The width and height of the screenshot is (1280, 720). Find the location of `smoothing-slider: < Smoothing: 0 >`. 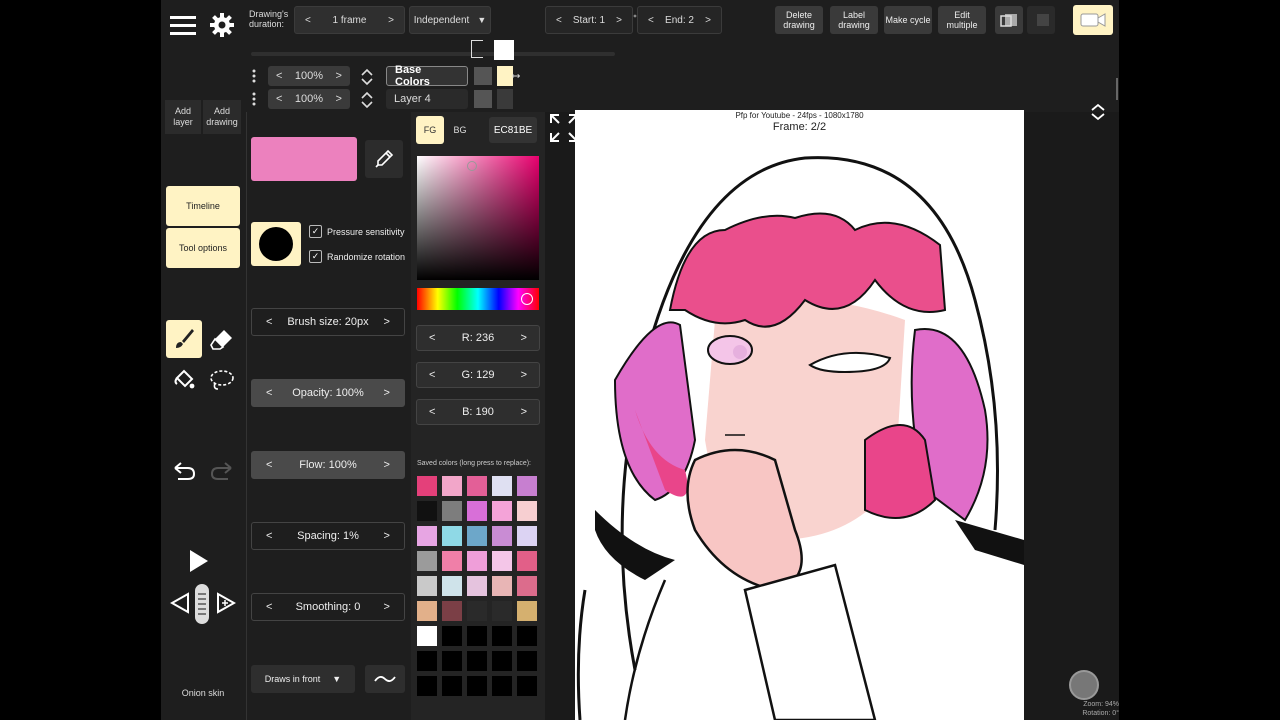

smoothing-slider: < Smoothing: 0 > is located at coordinates (328, 607).